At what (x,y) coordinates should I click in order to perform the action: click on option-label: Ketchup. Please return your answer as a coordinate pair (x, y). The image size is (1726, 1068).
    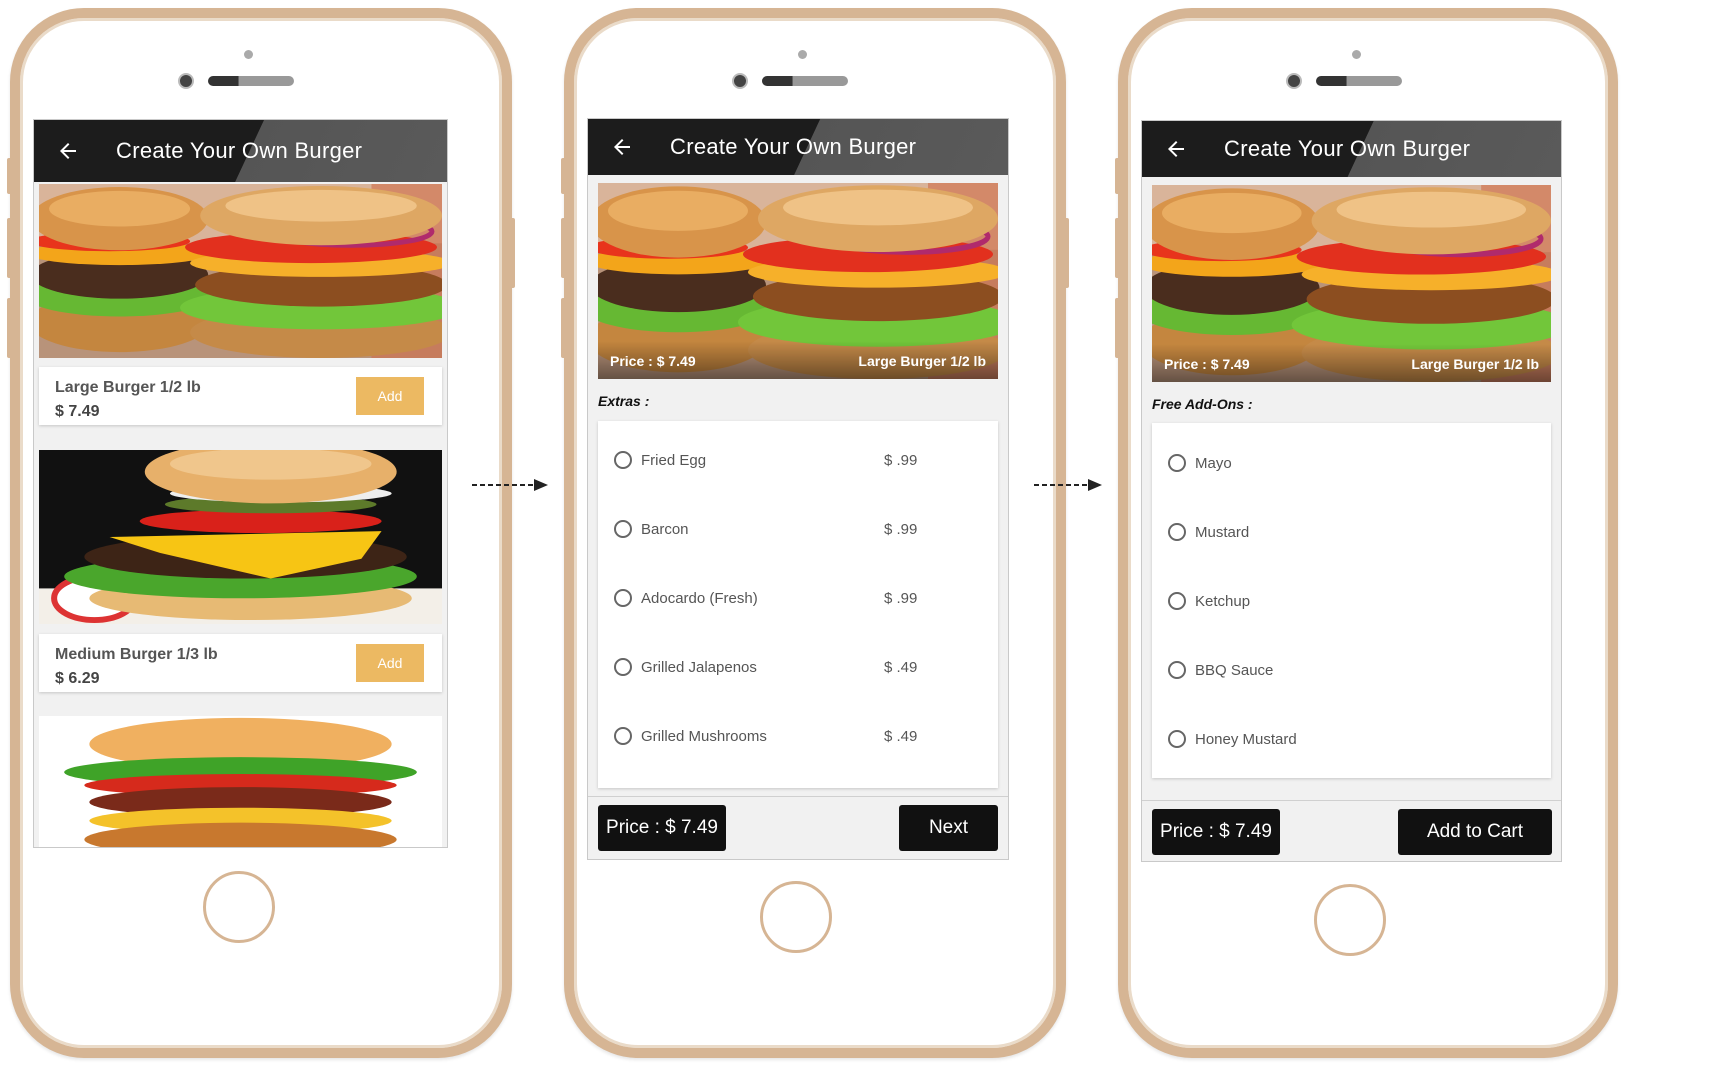
    Looking at the image, I should click on (1223, 601).